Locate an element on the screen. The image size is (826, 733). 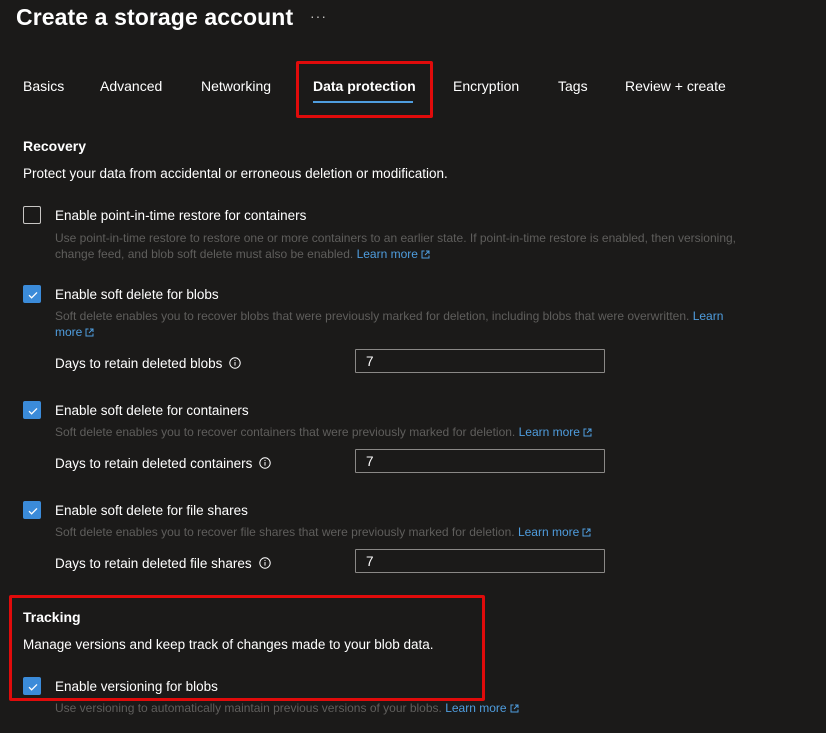
soft-delete-blobs-checkbox is located at coordinates (32, 294).